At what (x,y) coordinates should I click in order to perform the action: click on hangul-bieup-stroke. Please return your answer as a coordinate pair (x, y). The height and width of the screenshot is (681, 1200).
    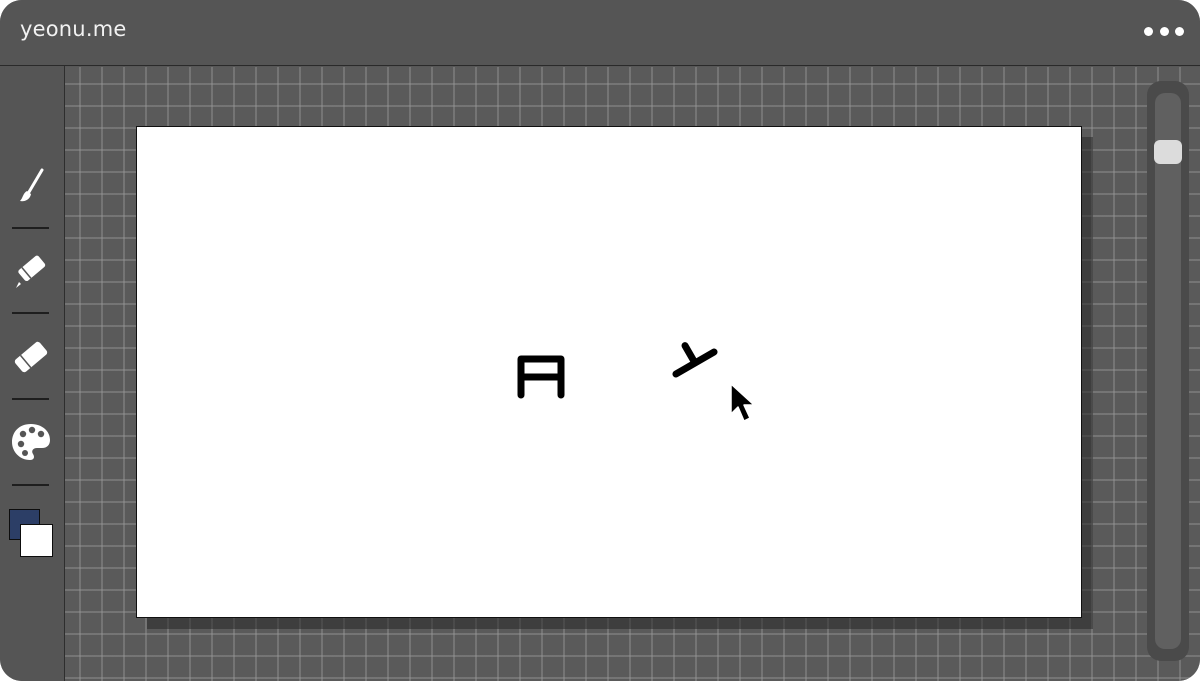
    Looking at the image, I should click on (541, 377).